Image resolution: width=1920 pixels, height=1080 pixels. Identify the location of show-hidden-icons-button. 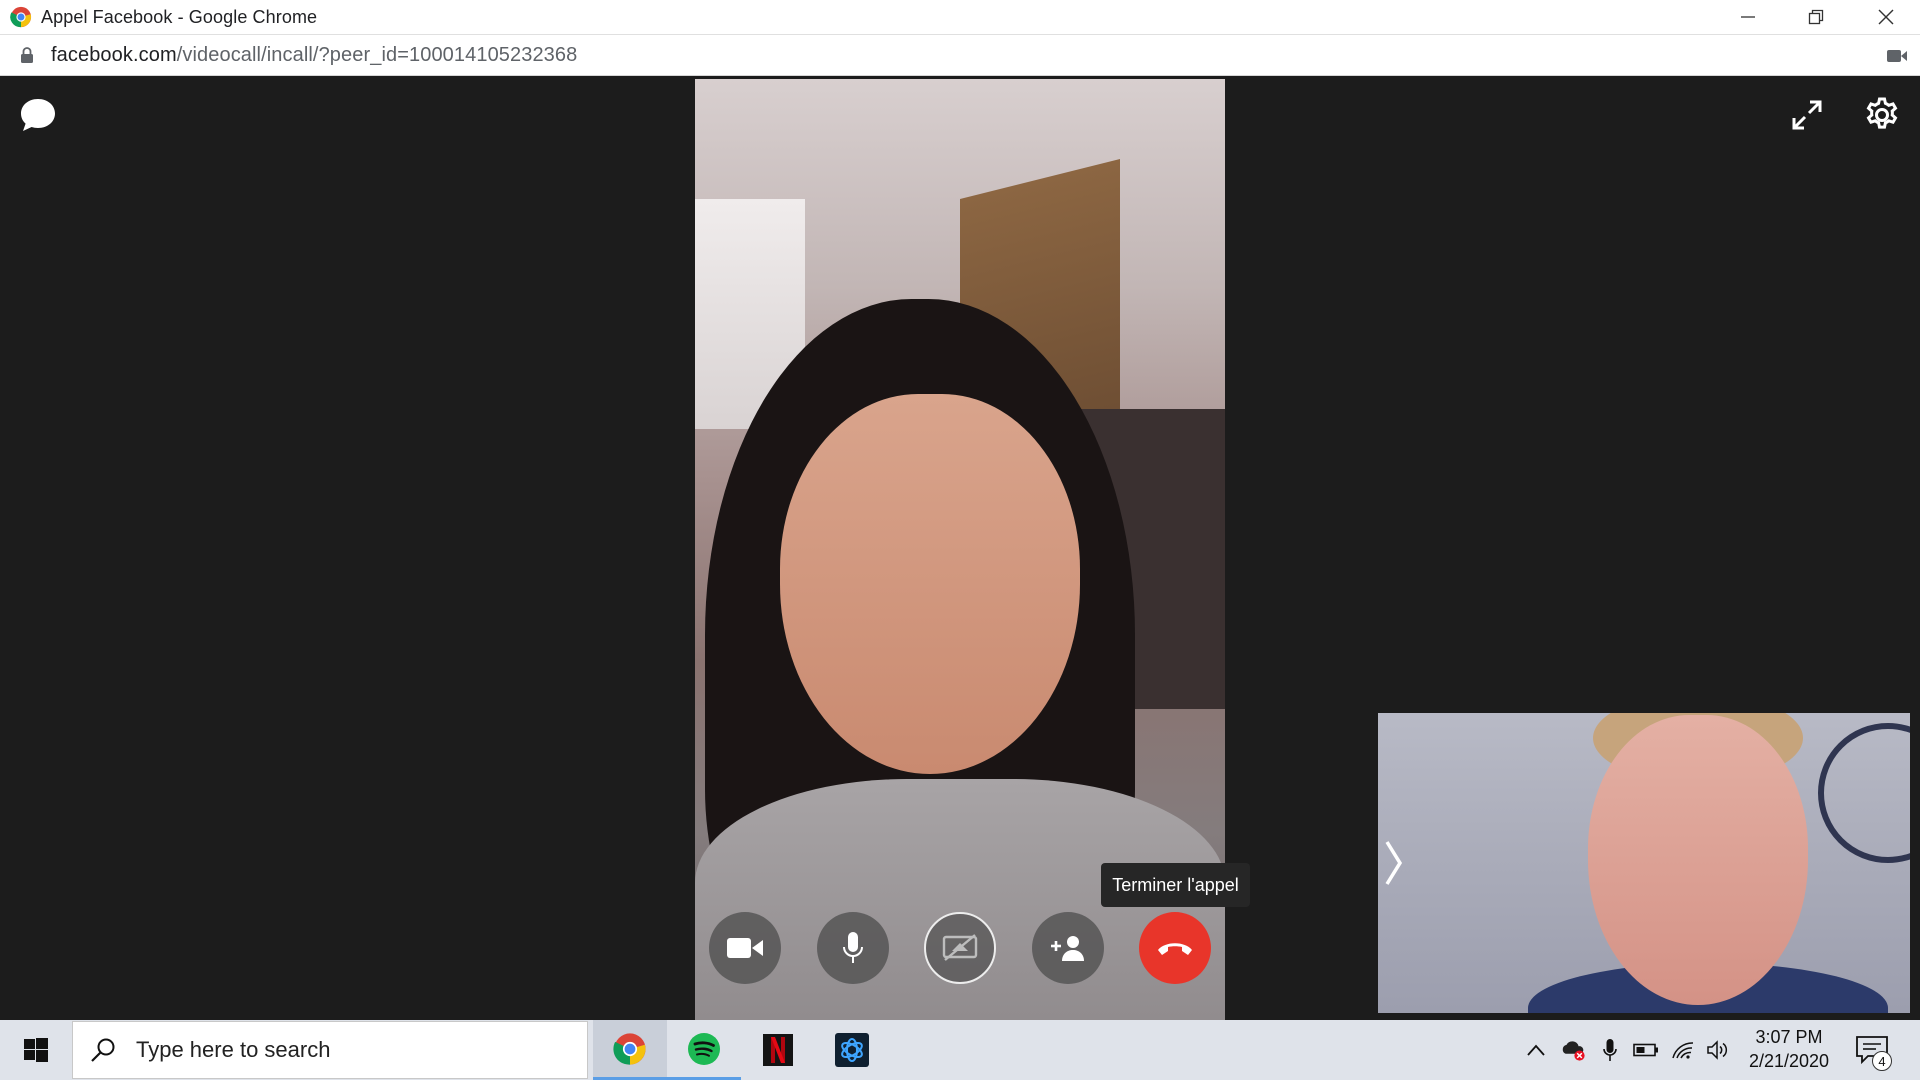
(1536, 1050).